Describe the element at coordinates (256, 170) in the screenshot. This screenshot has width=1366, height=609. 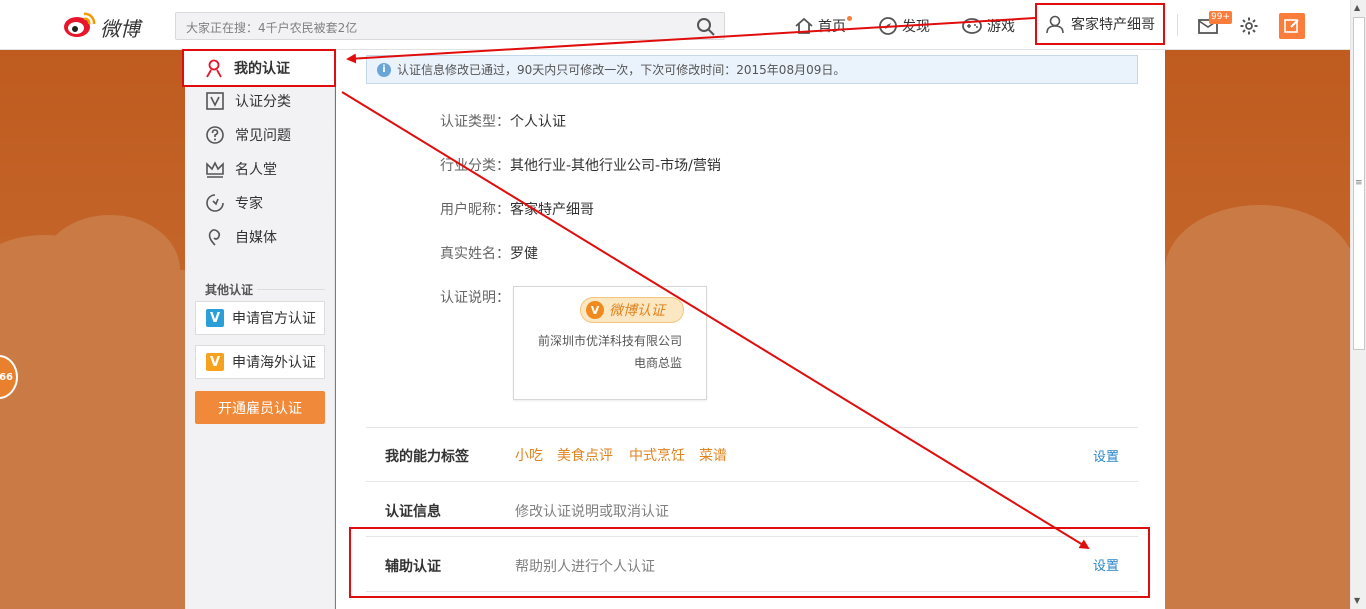
I see `sidebar-item-label: 名人堂` at that location.